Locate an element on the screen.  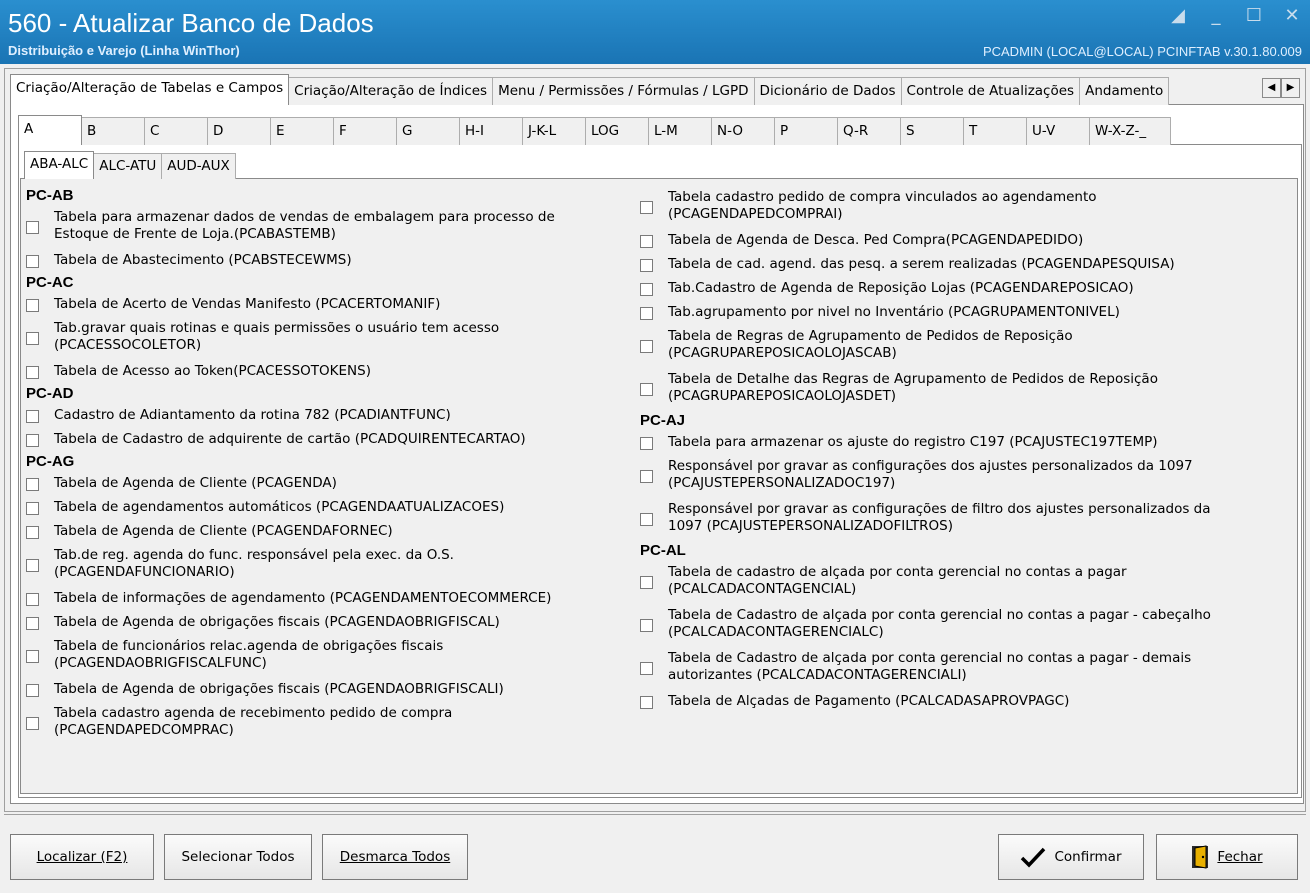
localizar-button: Localizar (F2) is located at coordinates (82, 857).